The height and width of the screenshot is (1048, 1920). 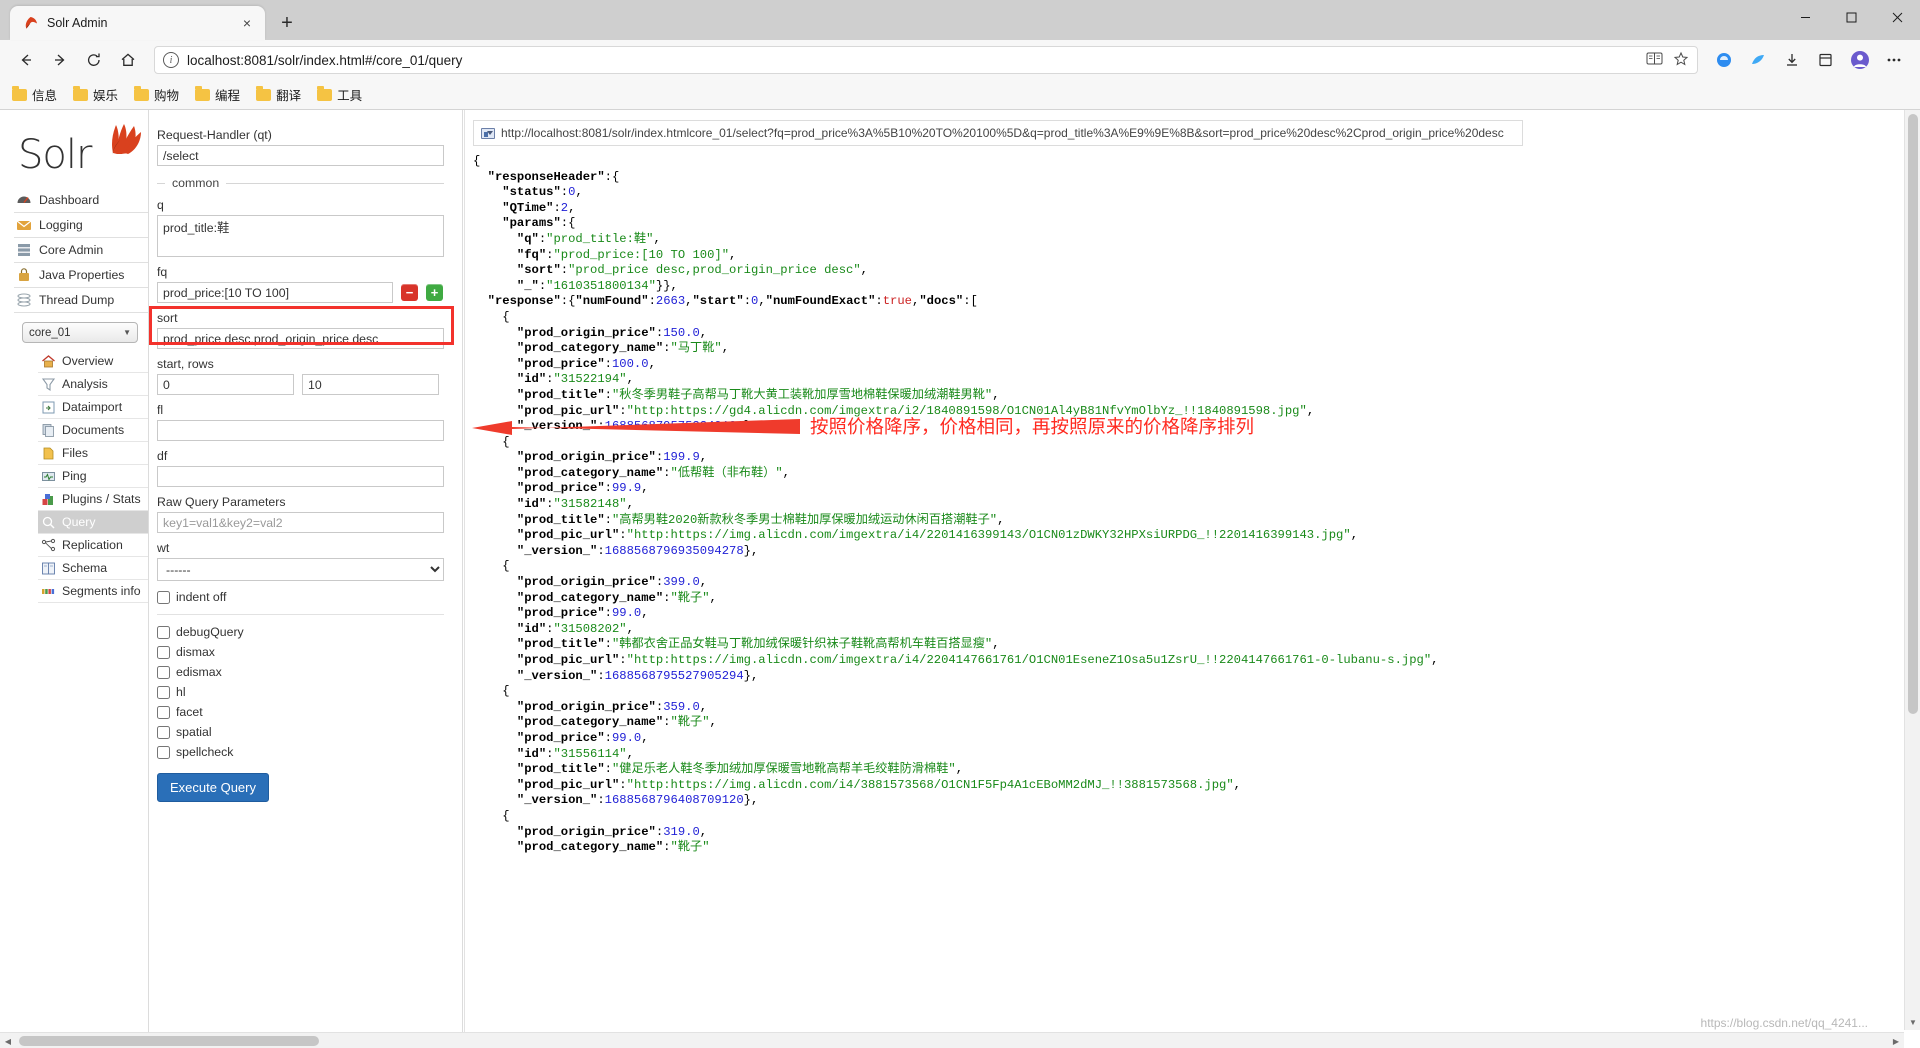 What do you see at coordinates (1897, 17) in the screenshot?
I see `close-window-button` at bounding box center [1897, 17].